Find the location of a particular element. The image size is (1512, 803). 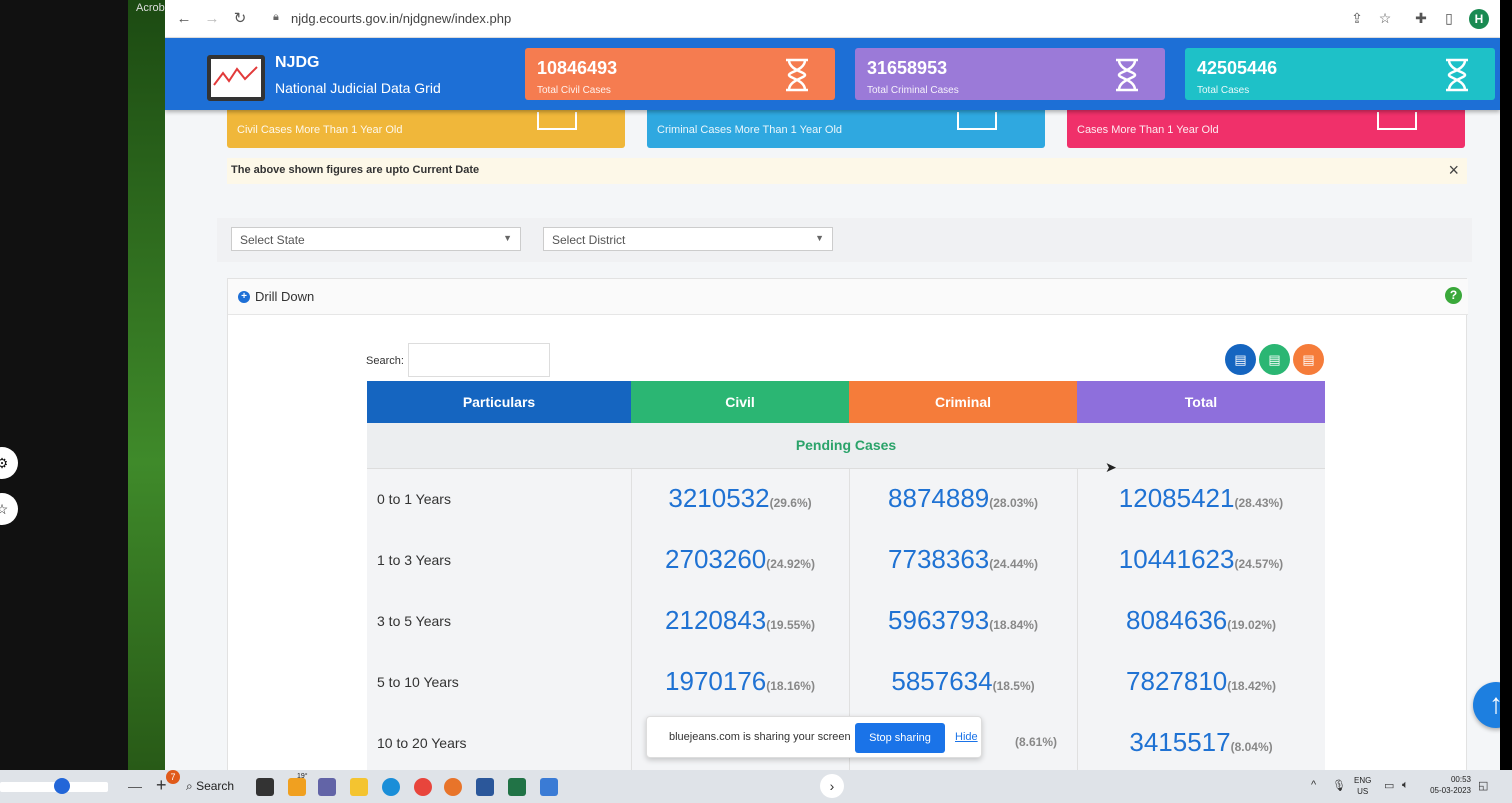

state-select: Select State ▼ is located at coordinates (376, 239).